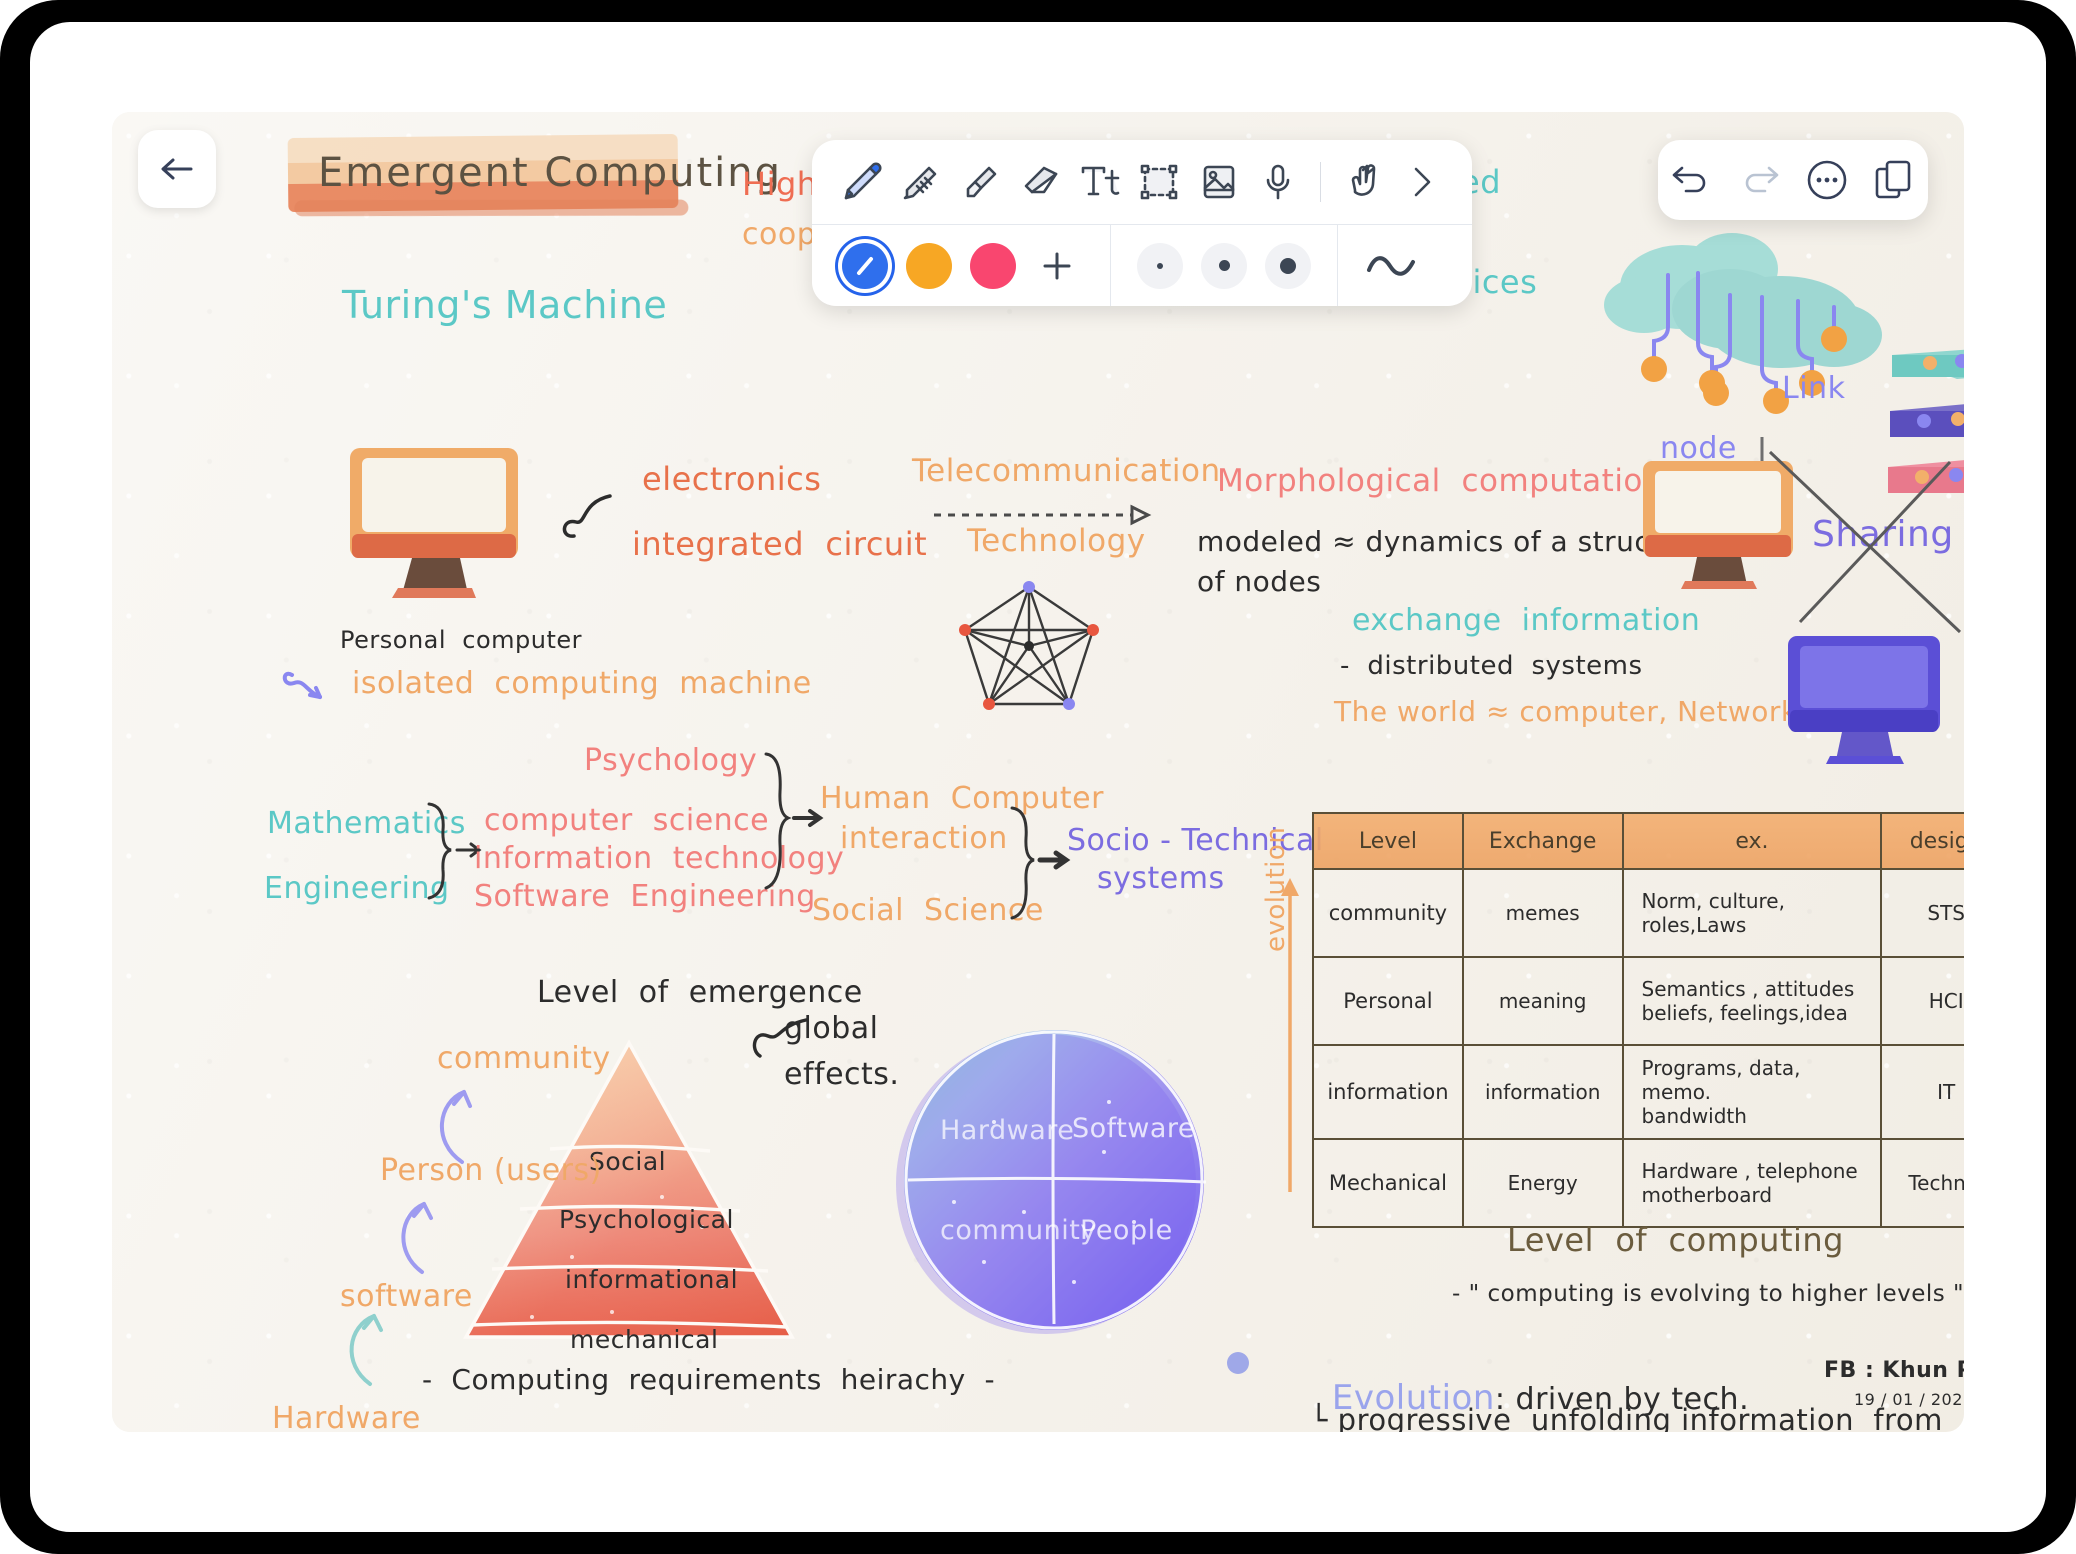 The height and width of the screenshot is (1554, 2076). I want to click on modeled-line-1: modeled ≈ dynamics of a structure, so click(1453, 541).